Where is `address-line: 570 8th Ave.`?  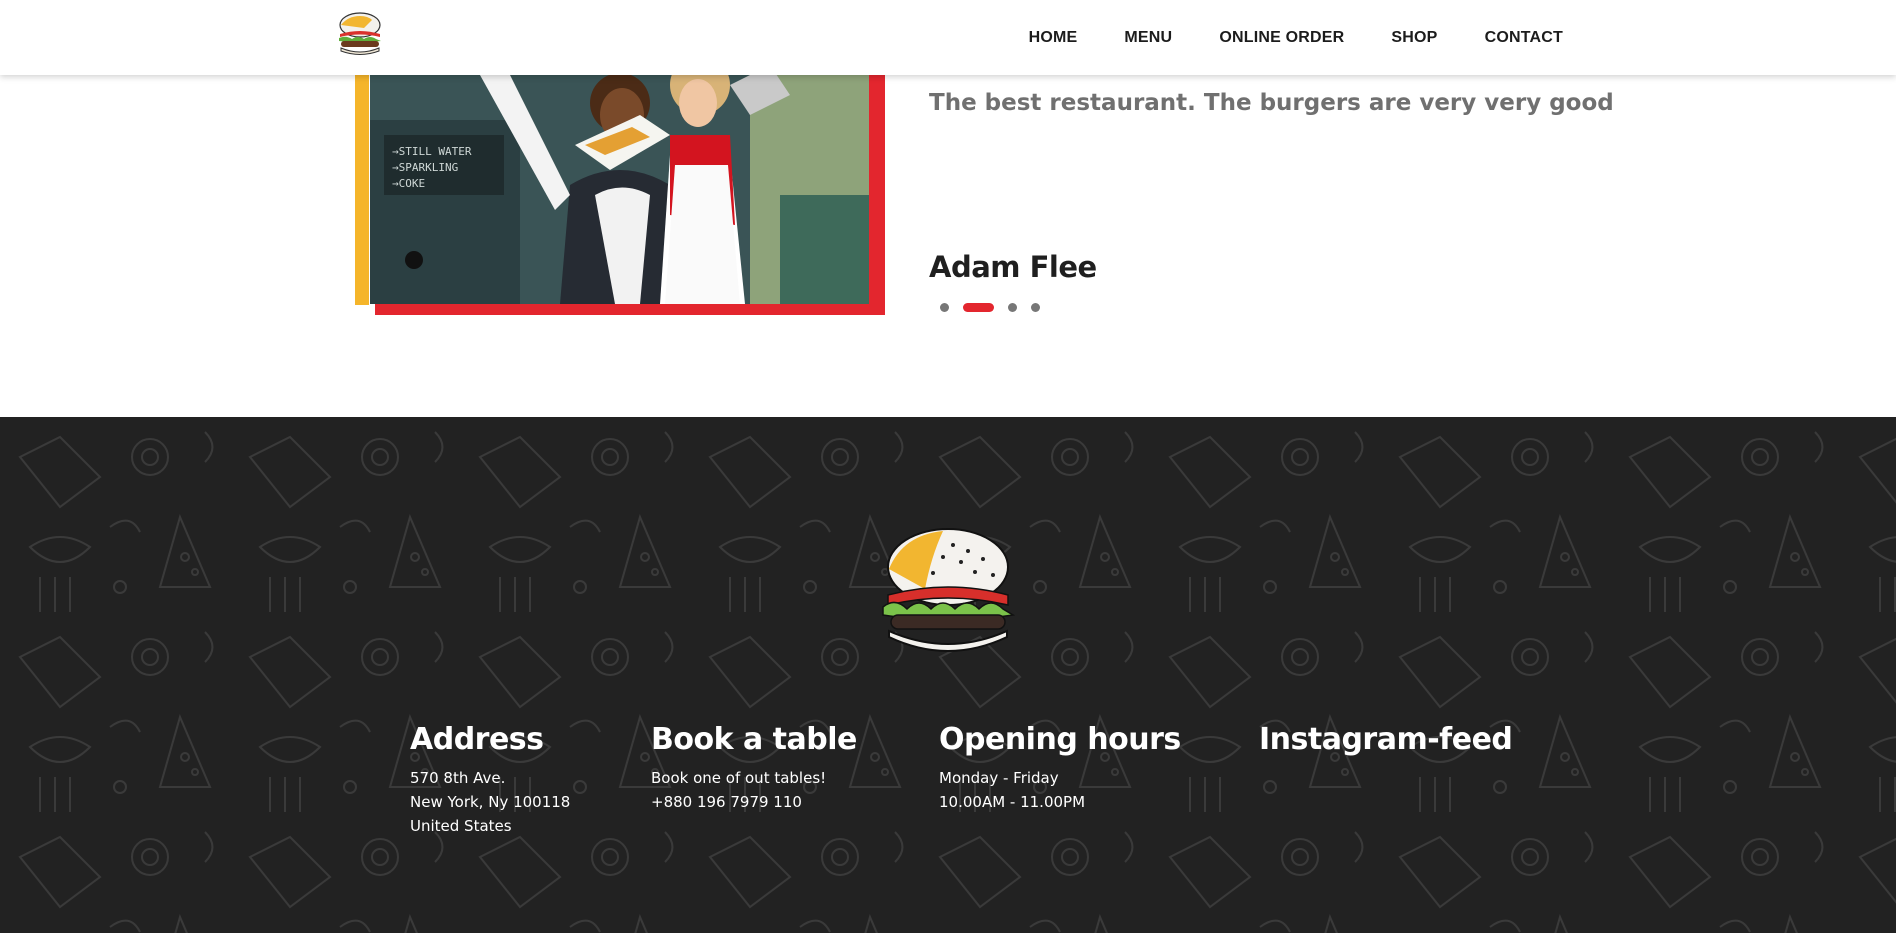
address-line: 570 8th Ave. is located at coordinates (458, 778).